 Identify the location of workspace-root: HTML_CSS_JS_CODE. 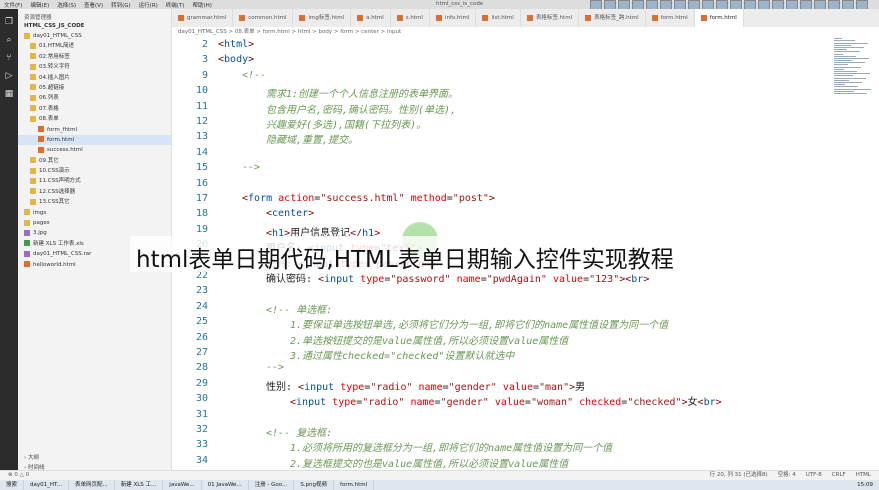
(94, 26).